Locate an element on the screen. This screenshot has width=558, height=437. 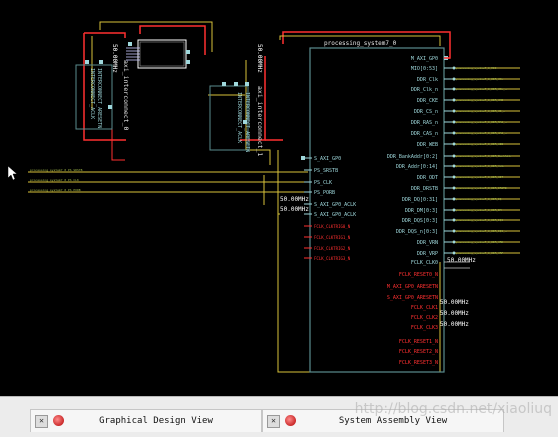
interconnect-name: axi_interconnect_1 is located at coordinates (260, 121).